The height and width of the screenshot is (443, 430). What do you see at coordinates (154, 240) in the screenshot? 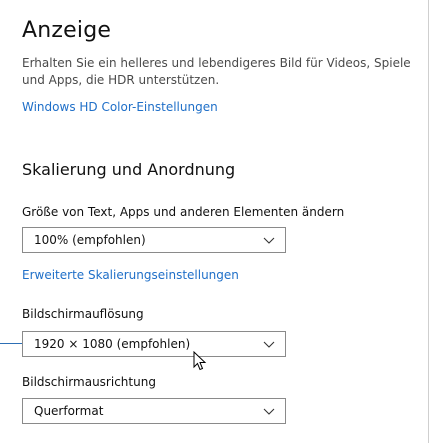
I see `scaling-dropdown: 100% (empfohlen)` at bounding box center [154, 240].